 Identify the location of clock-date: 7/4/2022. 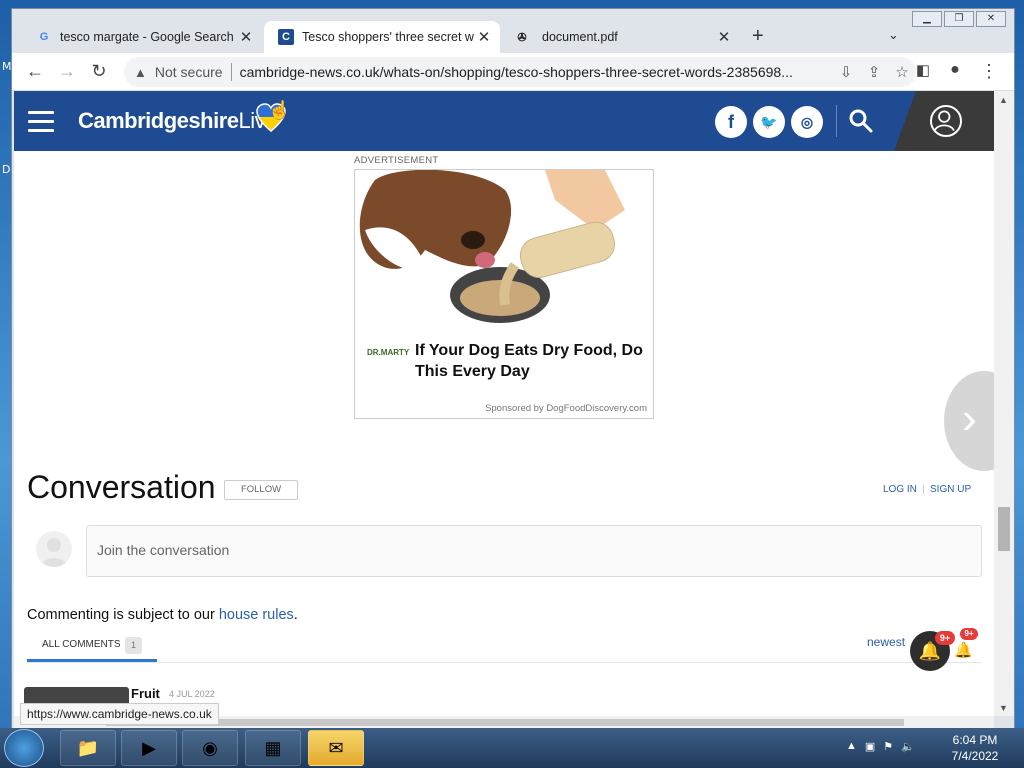
(975, 756).